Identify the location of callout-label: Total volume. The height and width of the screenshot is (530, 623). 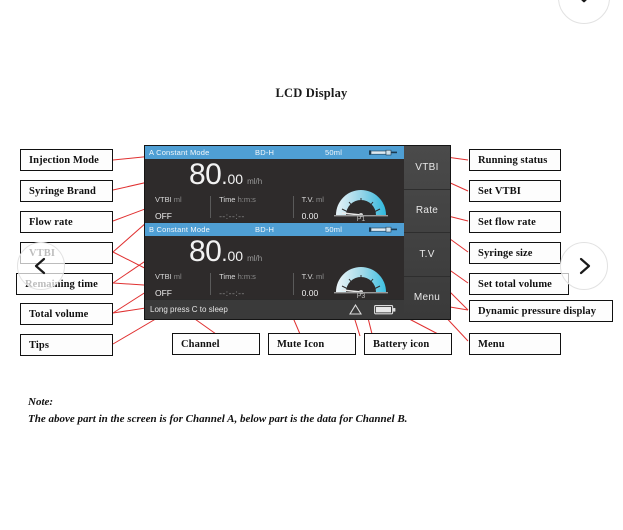
(59, 314).